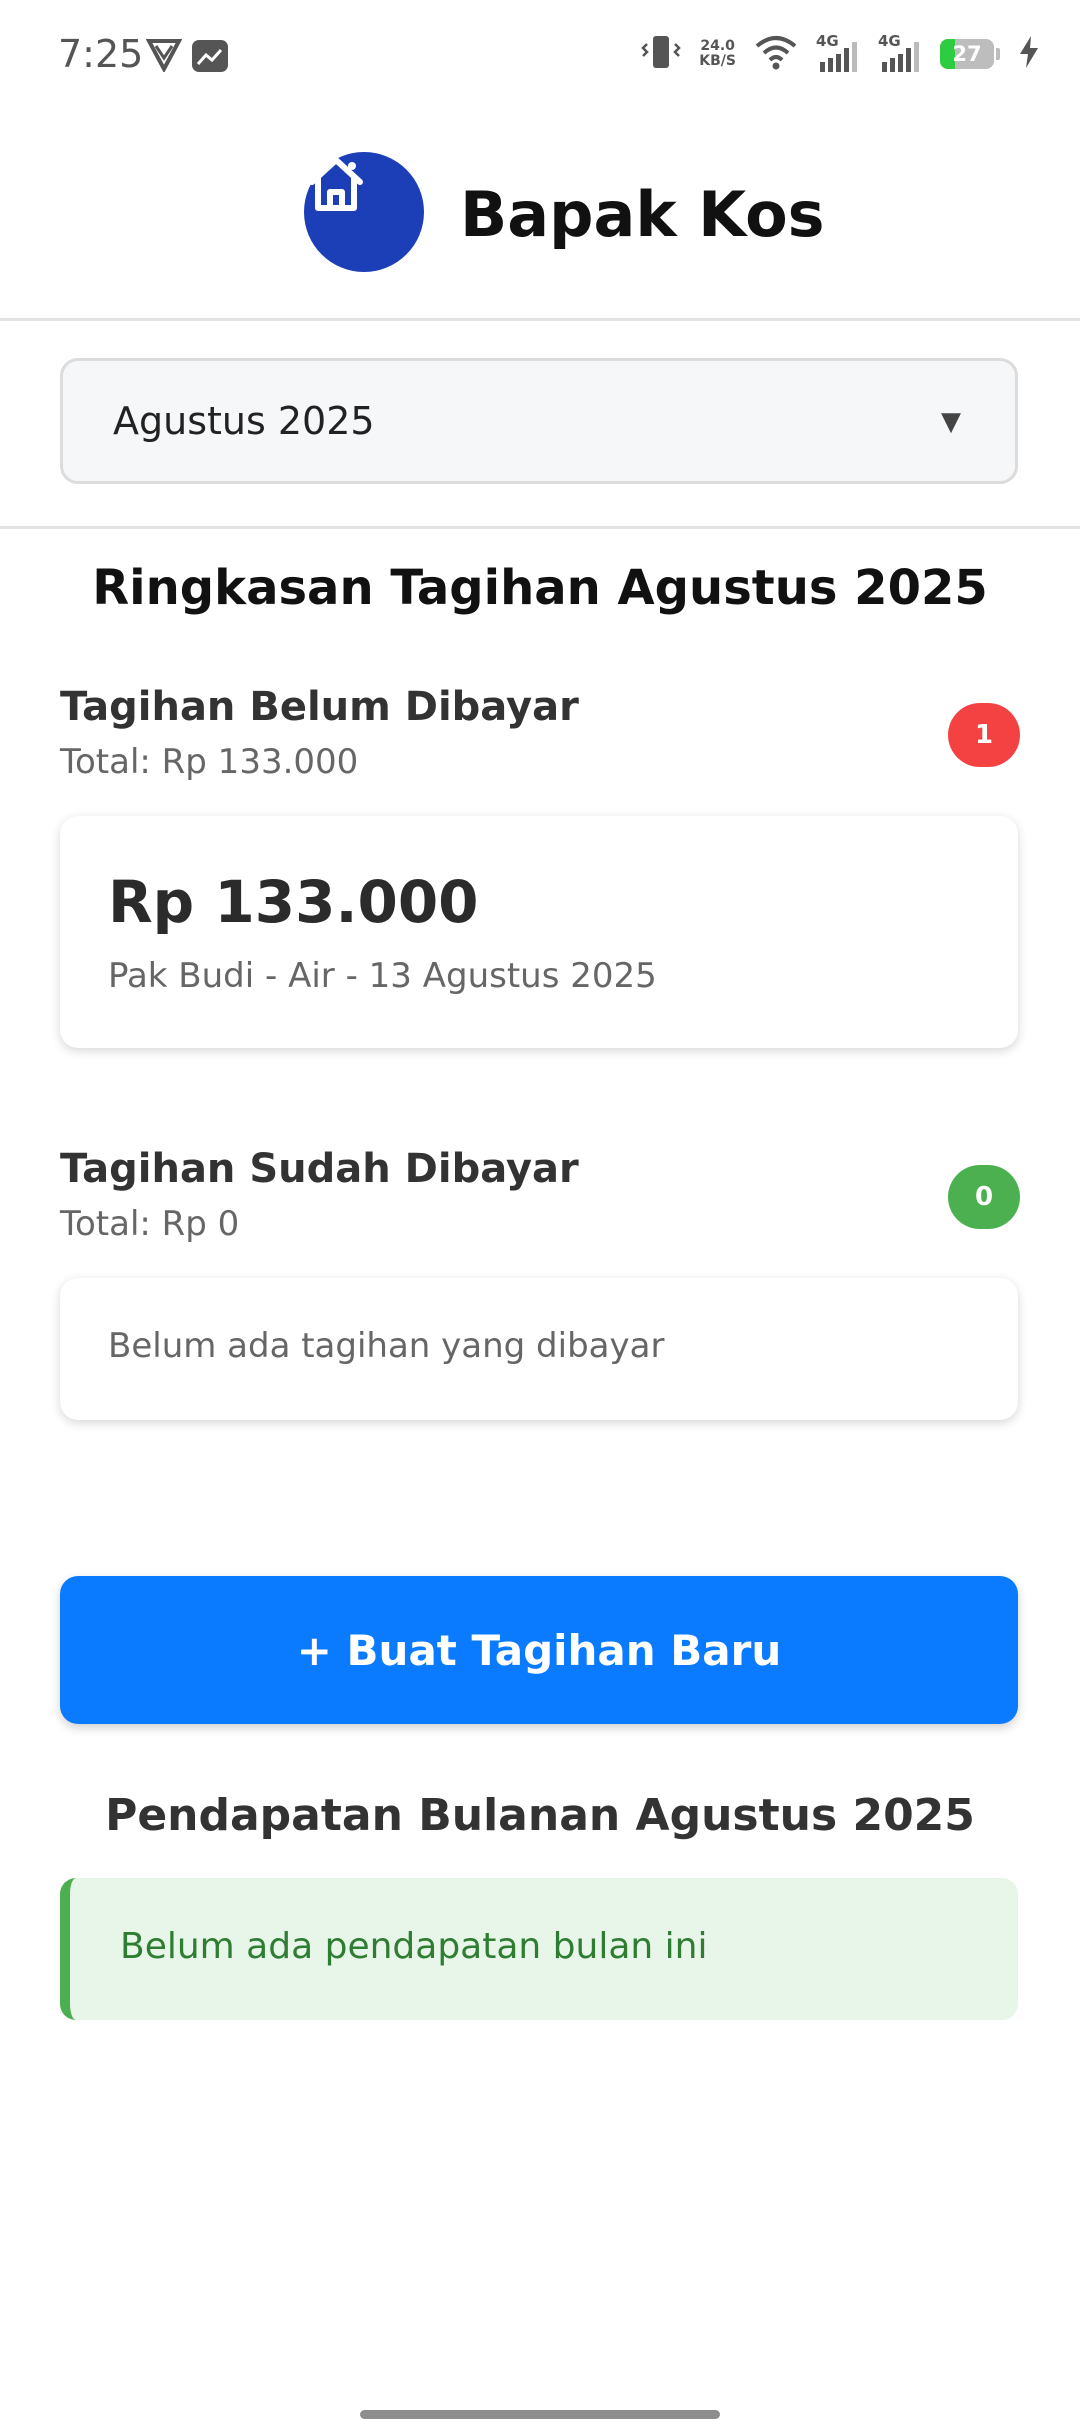  I want to click on app-title: Bapak Kos, so click(642, 214).